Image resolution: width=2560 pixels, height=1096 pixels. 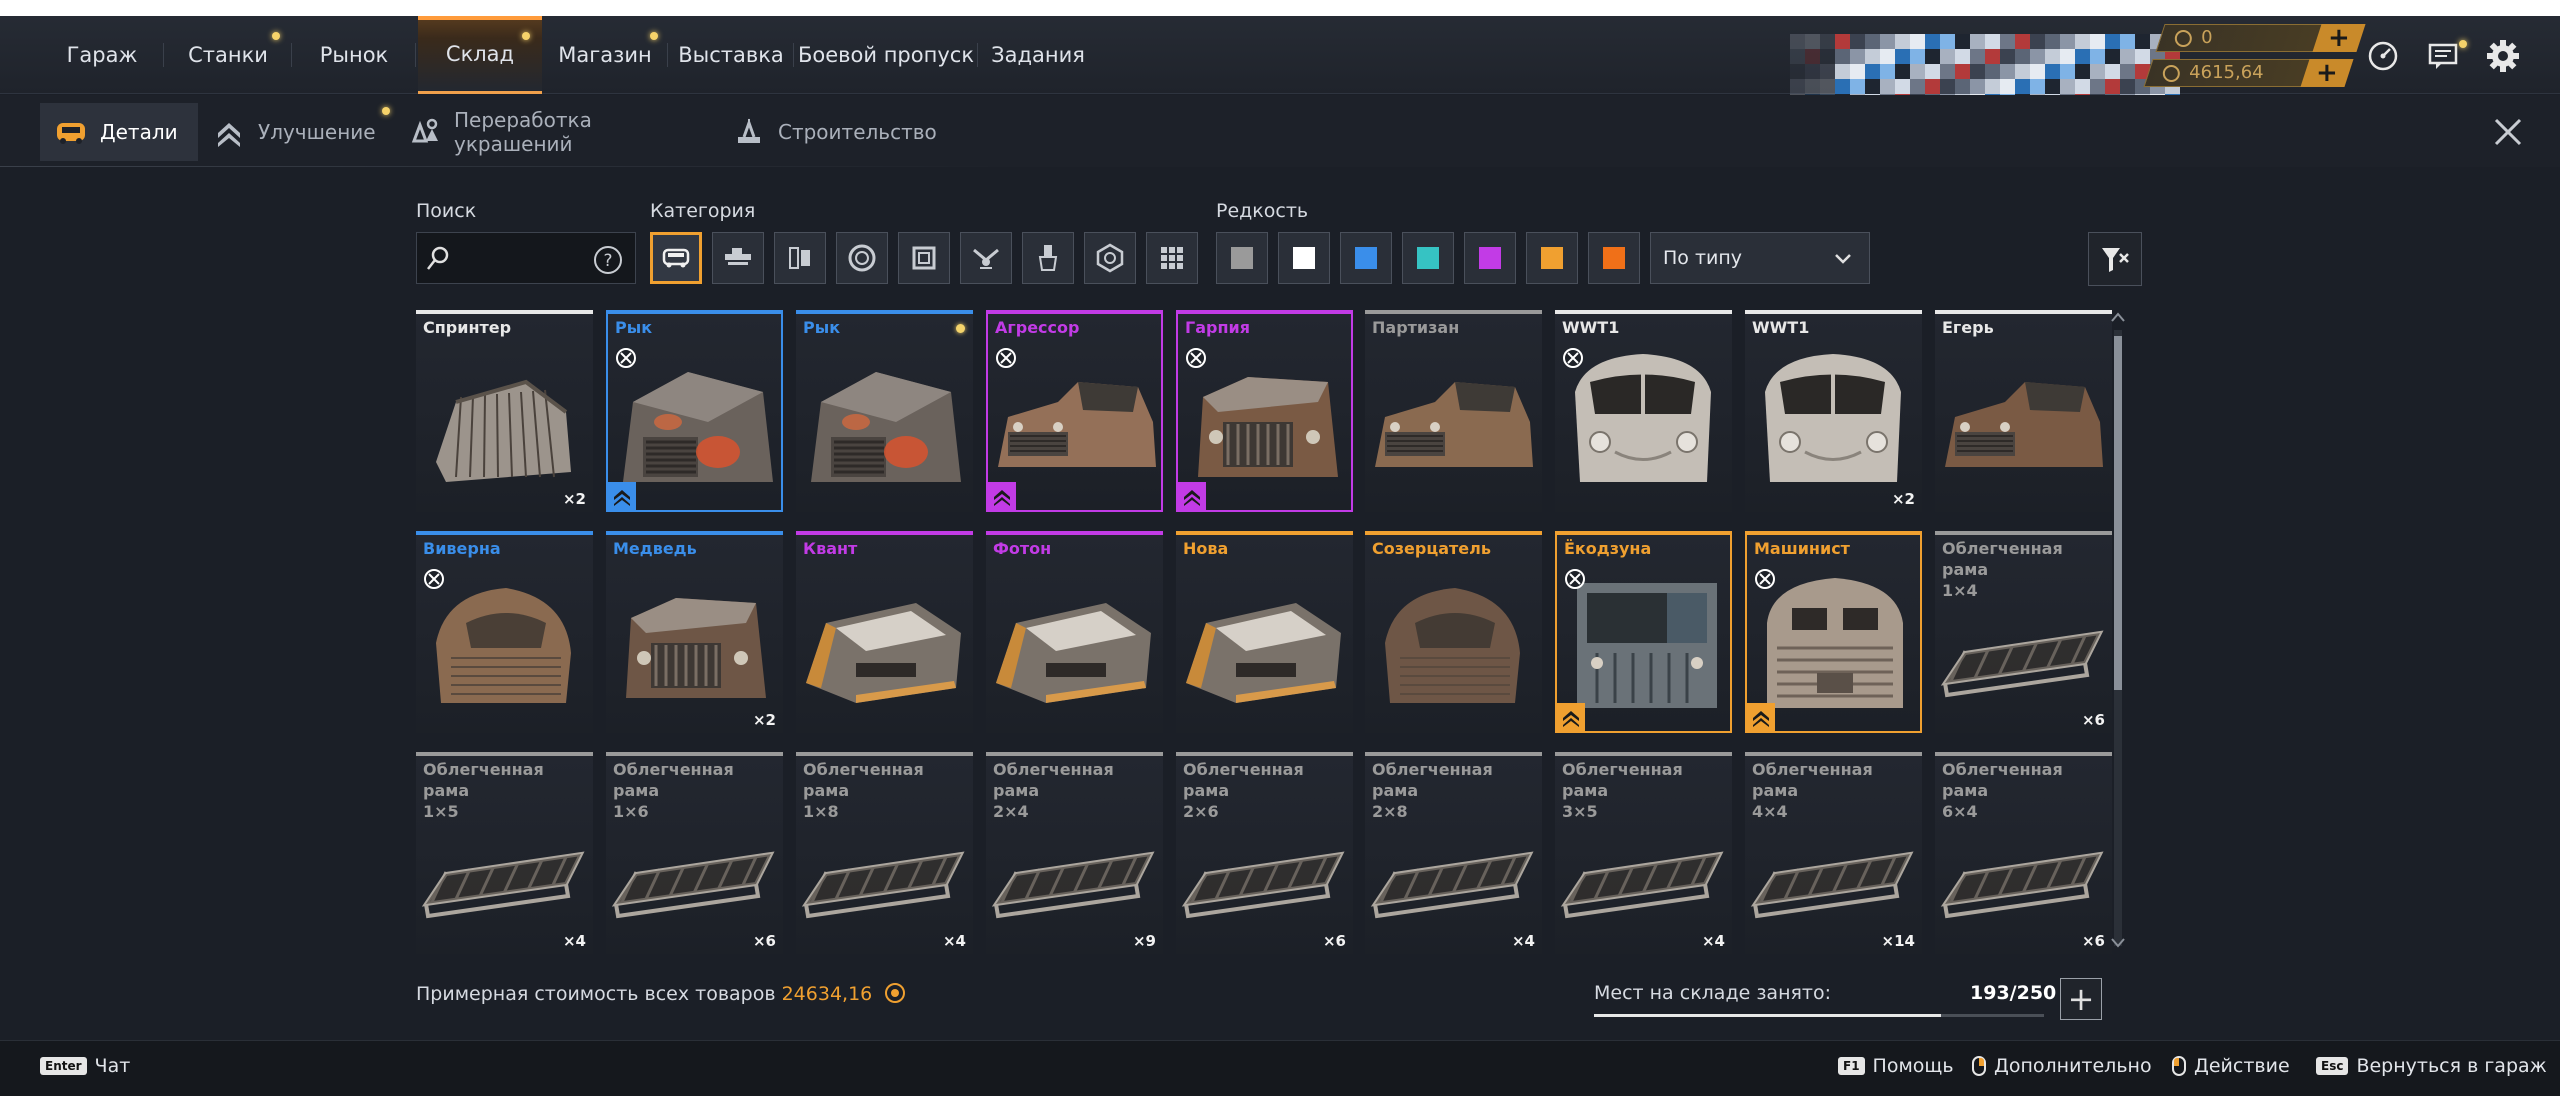 I want to click on settings-gear-icon, so click(x=2503, y=56).